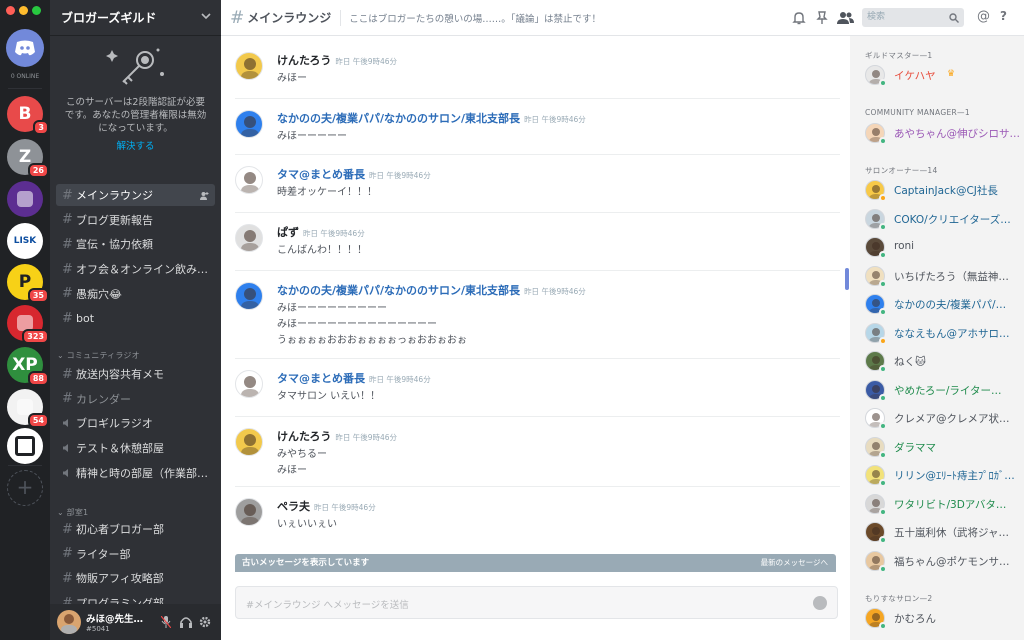 This screenshot has width=1024, height=640. I want to click on channel-item: # ブログ更新報告, so click(135, 220).